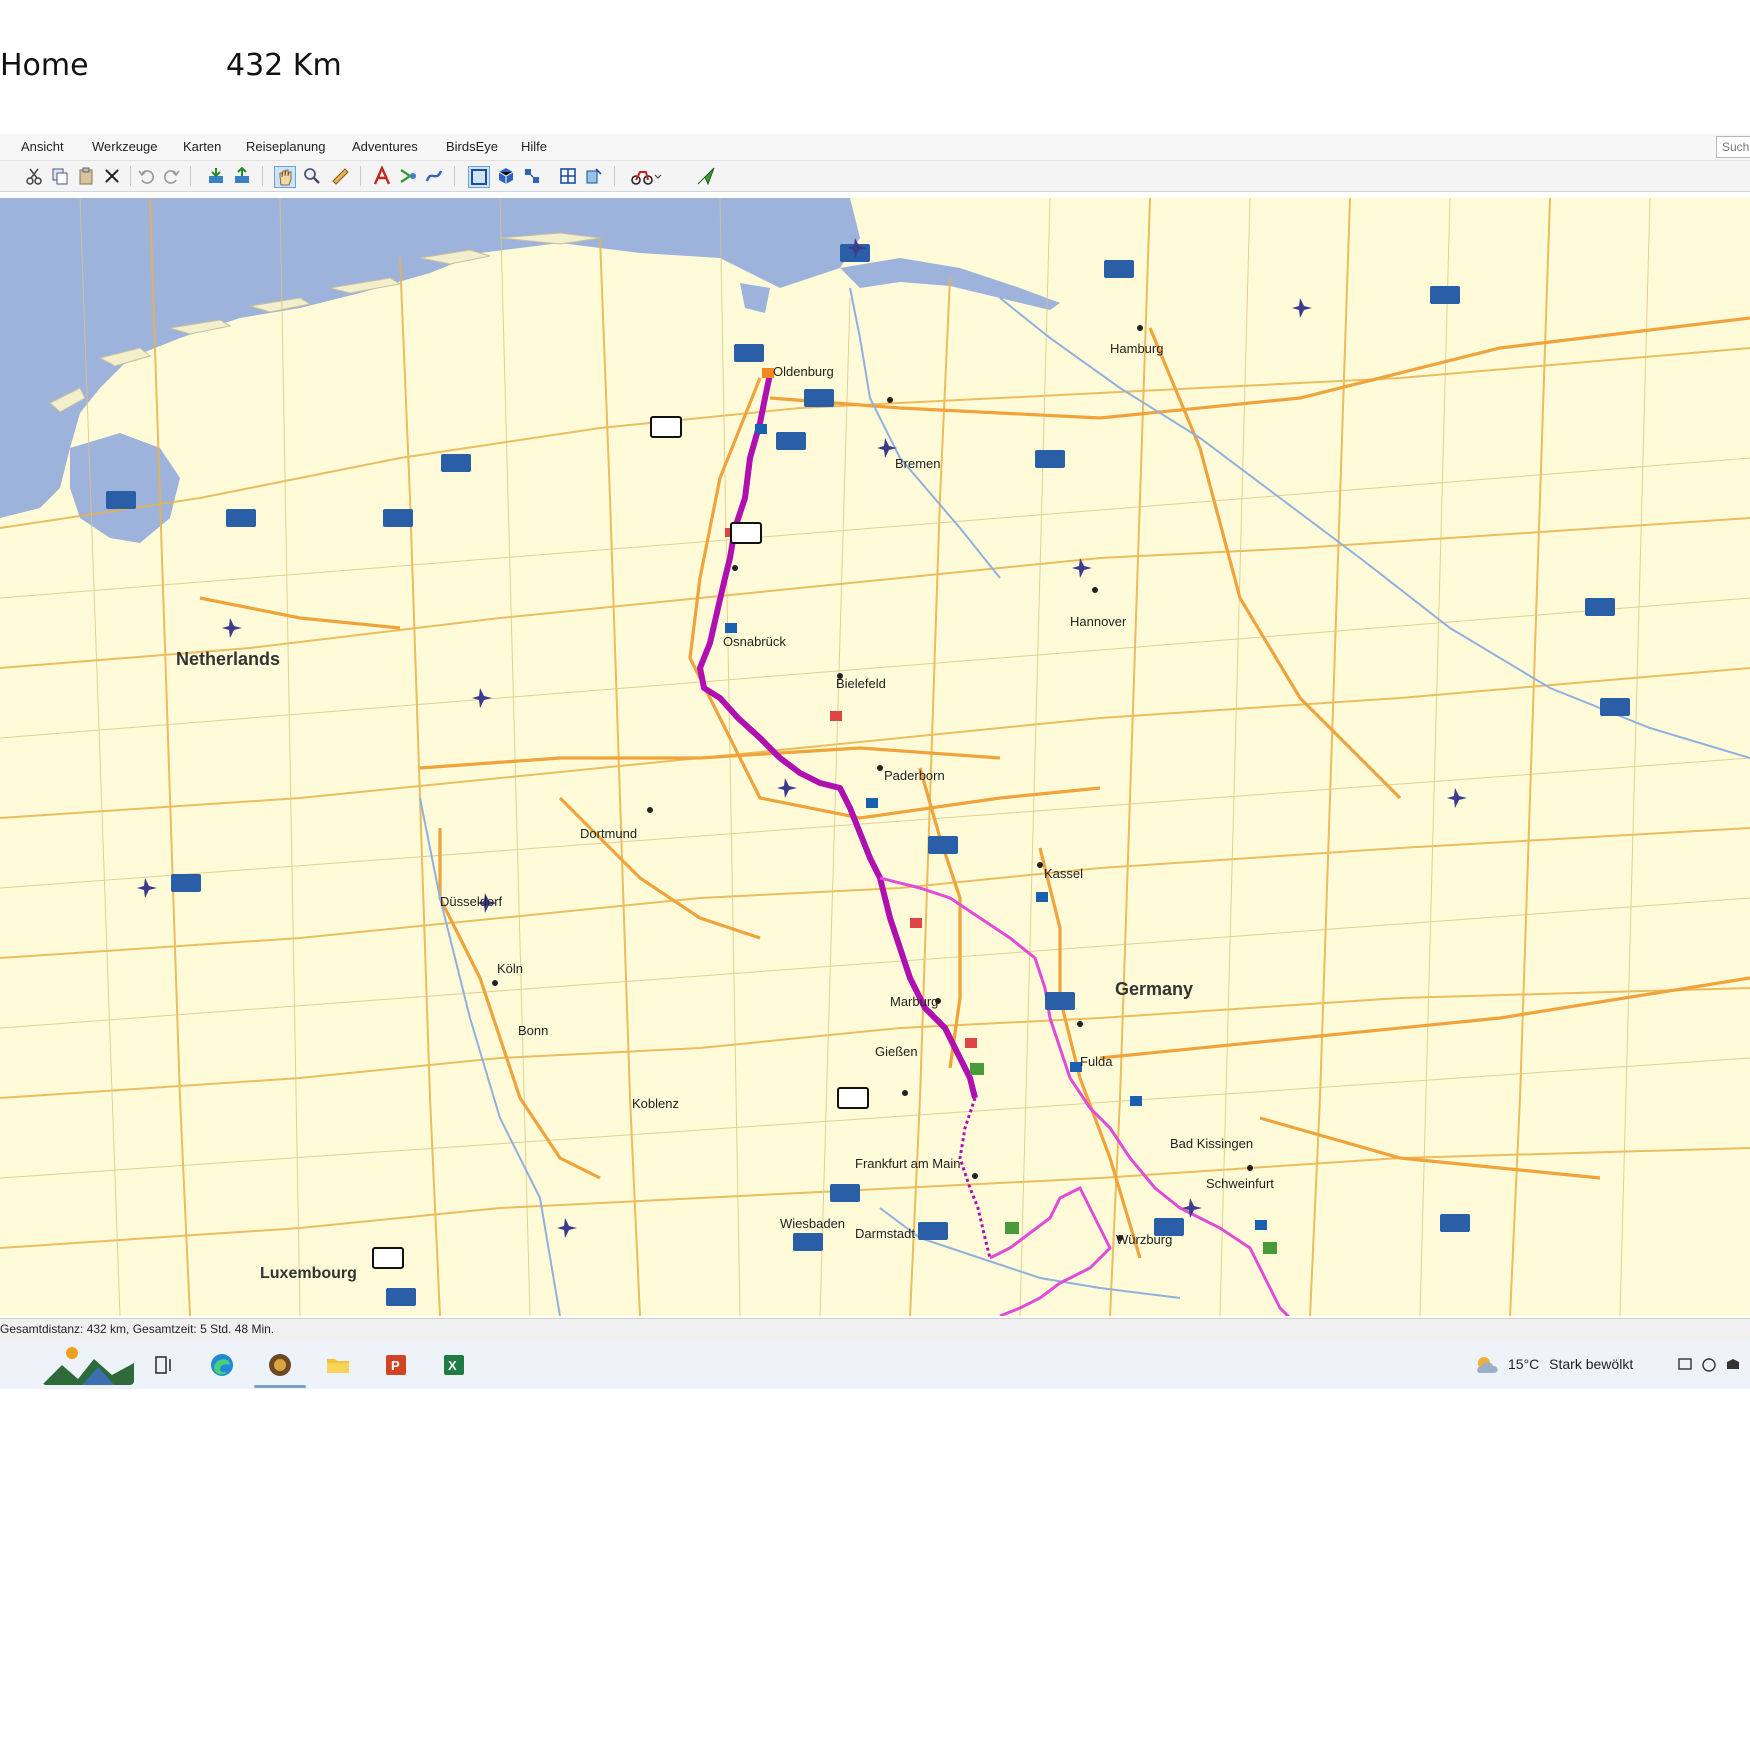 This screenshot has height=1750, width=1750. Describe the element at coordinates (1524, 1364) in the screenshot. I see `weather-temperature: 15°C` at that location.